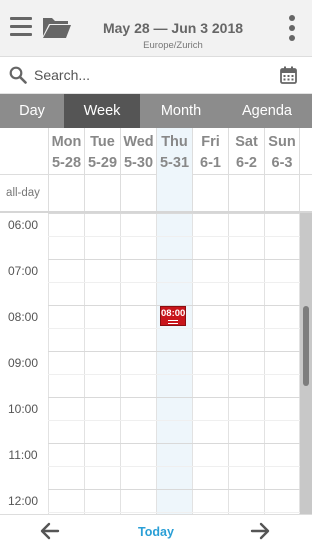 The image size is (320, 548). What do you see at coordinates (23, 193) in the screenshot?
I see `all-day-label: all-day` at bounding box center [23, 193].